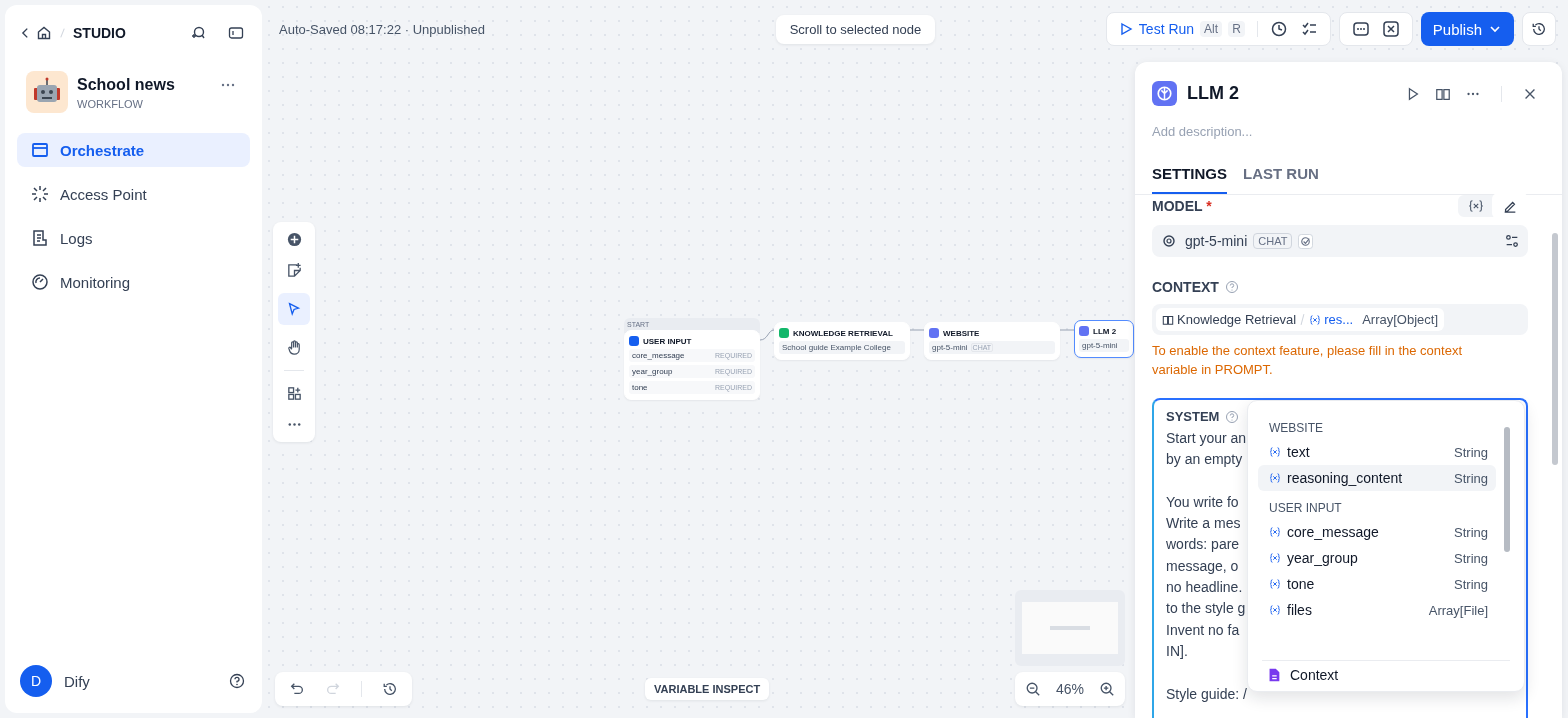  I want to click on organize-icon, so click(294, 393).